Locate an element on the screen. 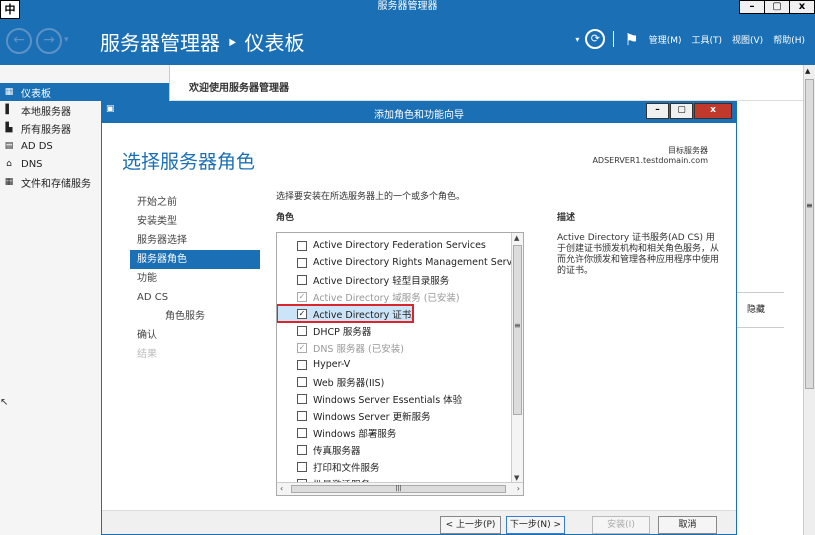 This screenshot has height=535, width=815. menu-tools: 工具(T) is located at coordinates (706, 39).